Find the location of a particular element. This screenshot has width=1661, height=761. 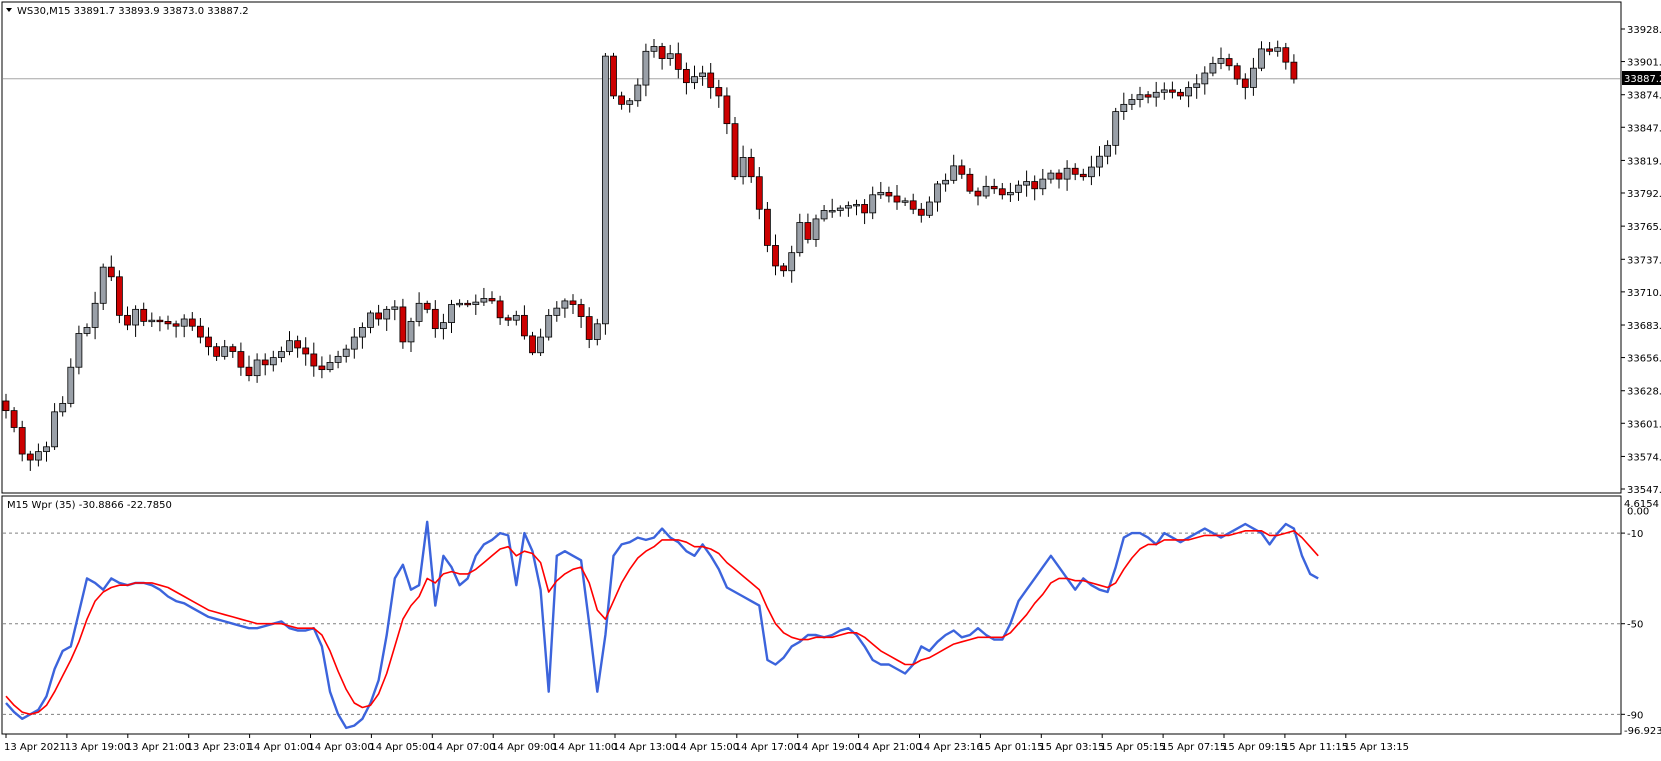

time-tick-label: 14 Apr 15:00 is located at coordinates (706, 747).